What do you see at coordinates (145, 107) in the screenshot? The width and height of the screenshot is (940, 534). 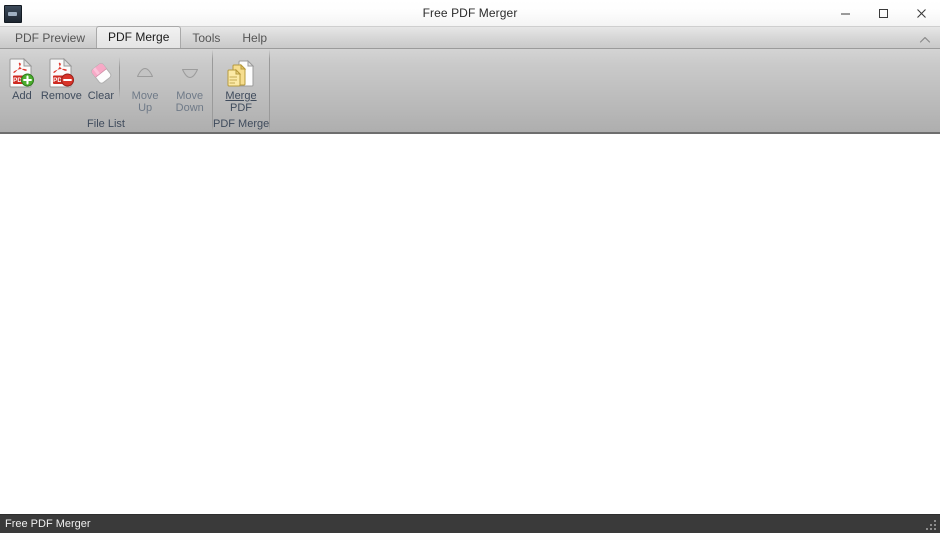 I see `move-up-label-line2: Up` at bounding box center [145, 107].